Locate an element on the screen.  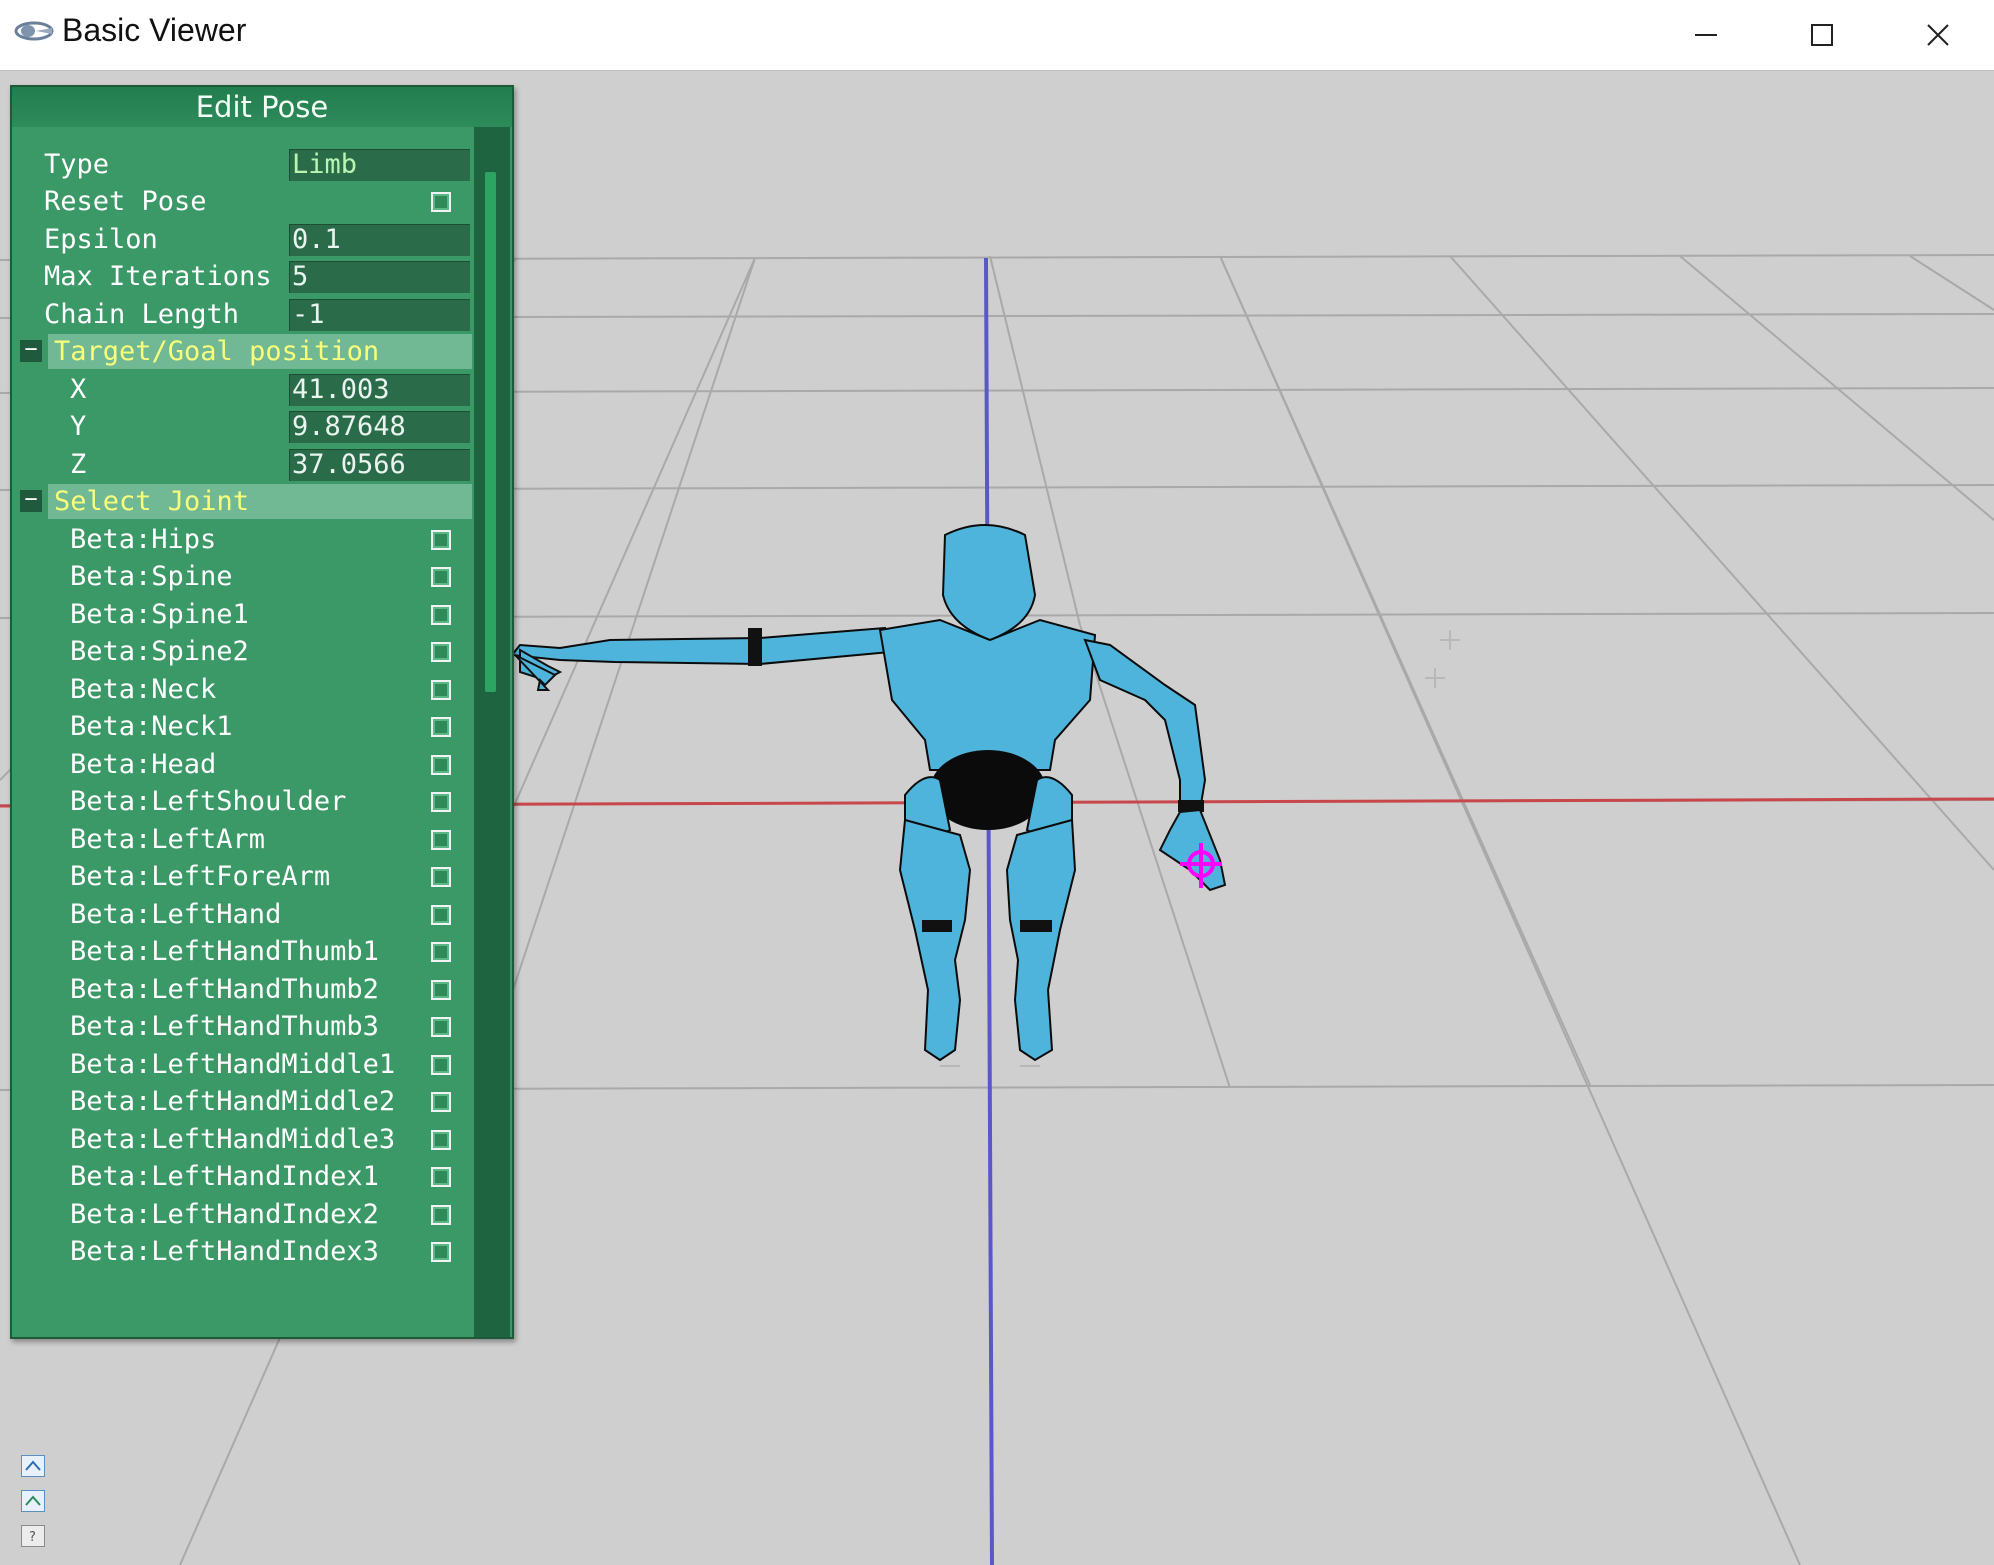
maximize-button is located at coordinates (1822, 35).